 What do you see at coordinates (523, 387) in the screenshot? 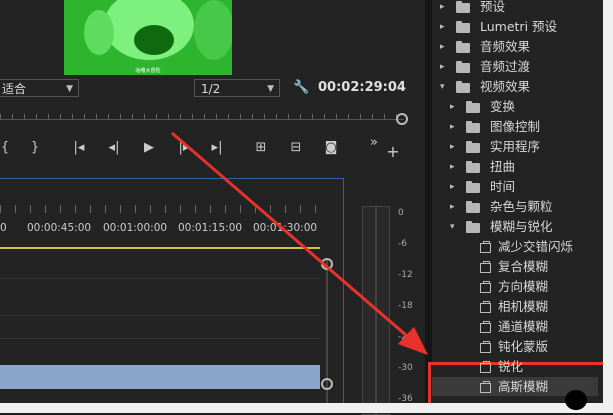
I see `effect-item: 高斯模糊` at bounding box center [523, 387].